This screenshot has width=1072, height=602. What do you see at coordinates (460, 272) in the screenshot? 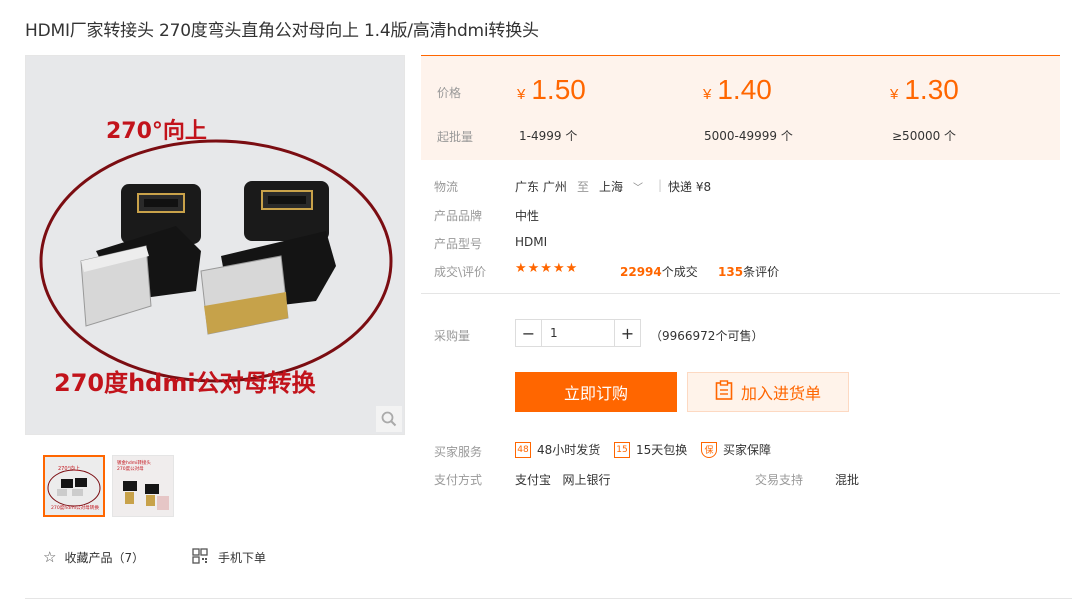
I see `reviews-label: 成交\评价` at bounding box center [460, 272].